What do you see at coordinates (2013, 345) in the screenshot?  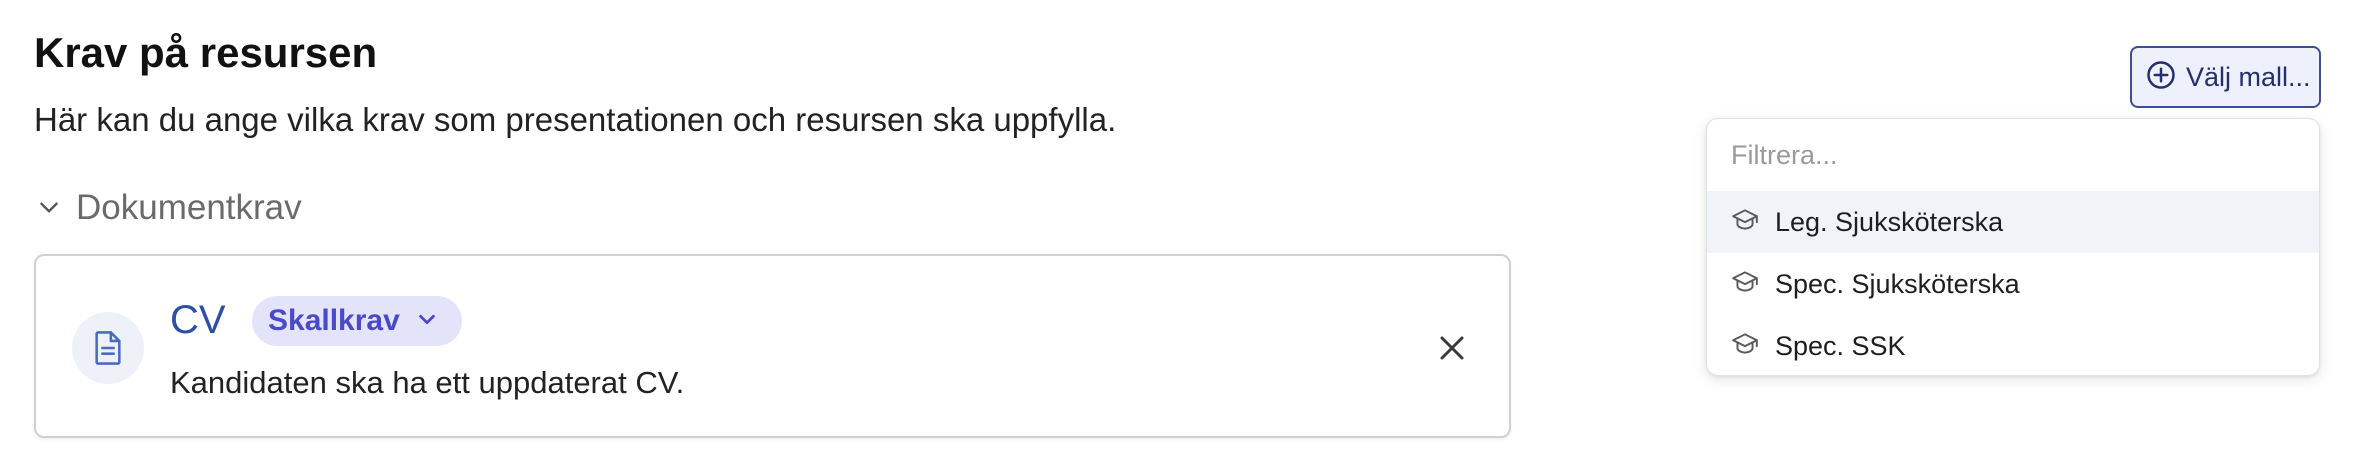 I see `template-option-spec-ssk: Spec. SSK` at bounding box center [2013, 345].